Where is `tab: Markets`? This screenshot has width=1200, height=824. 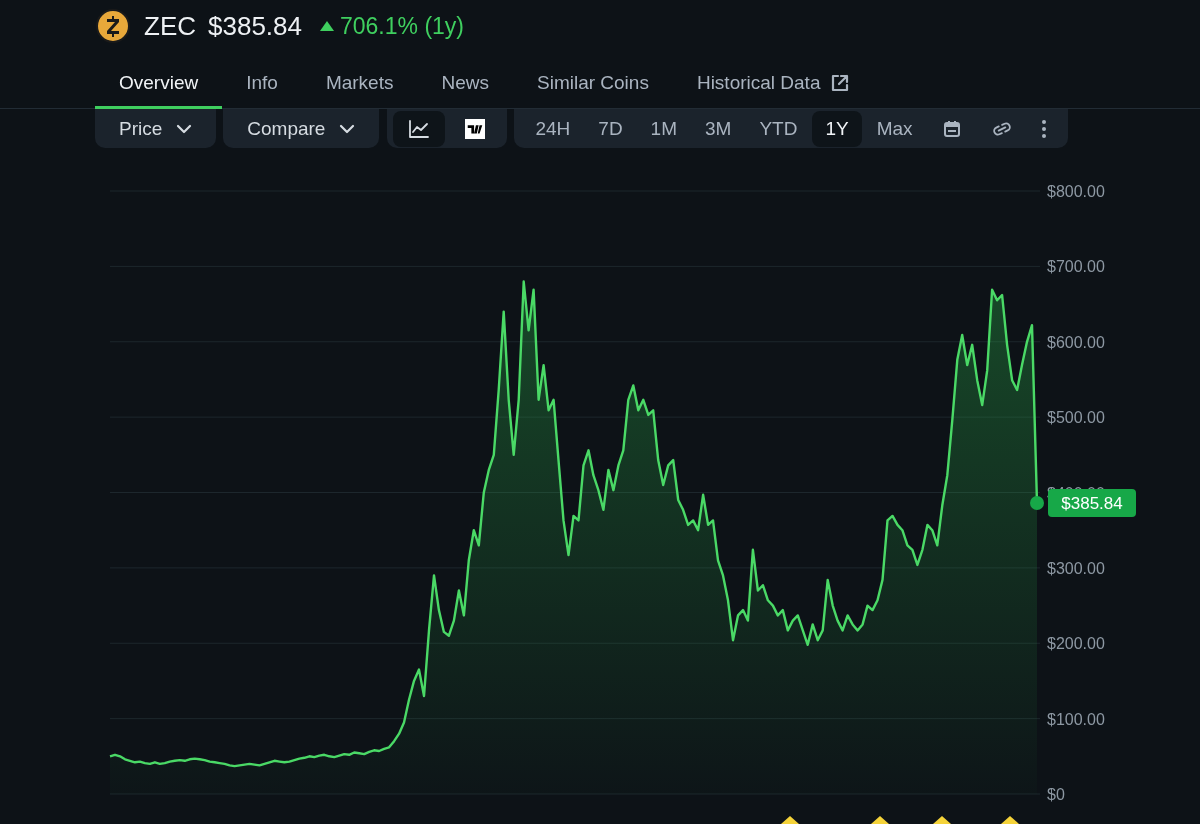 tab: Markets is located at coordinates (359, 80).